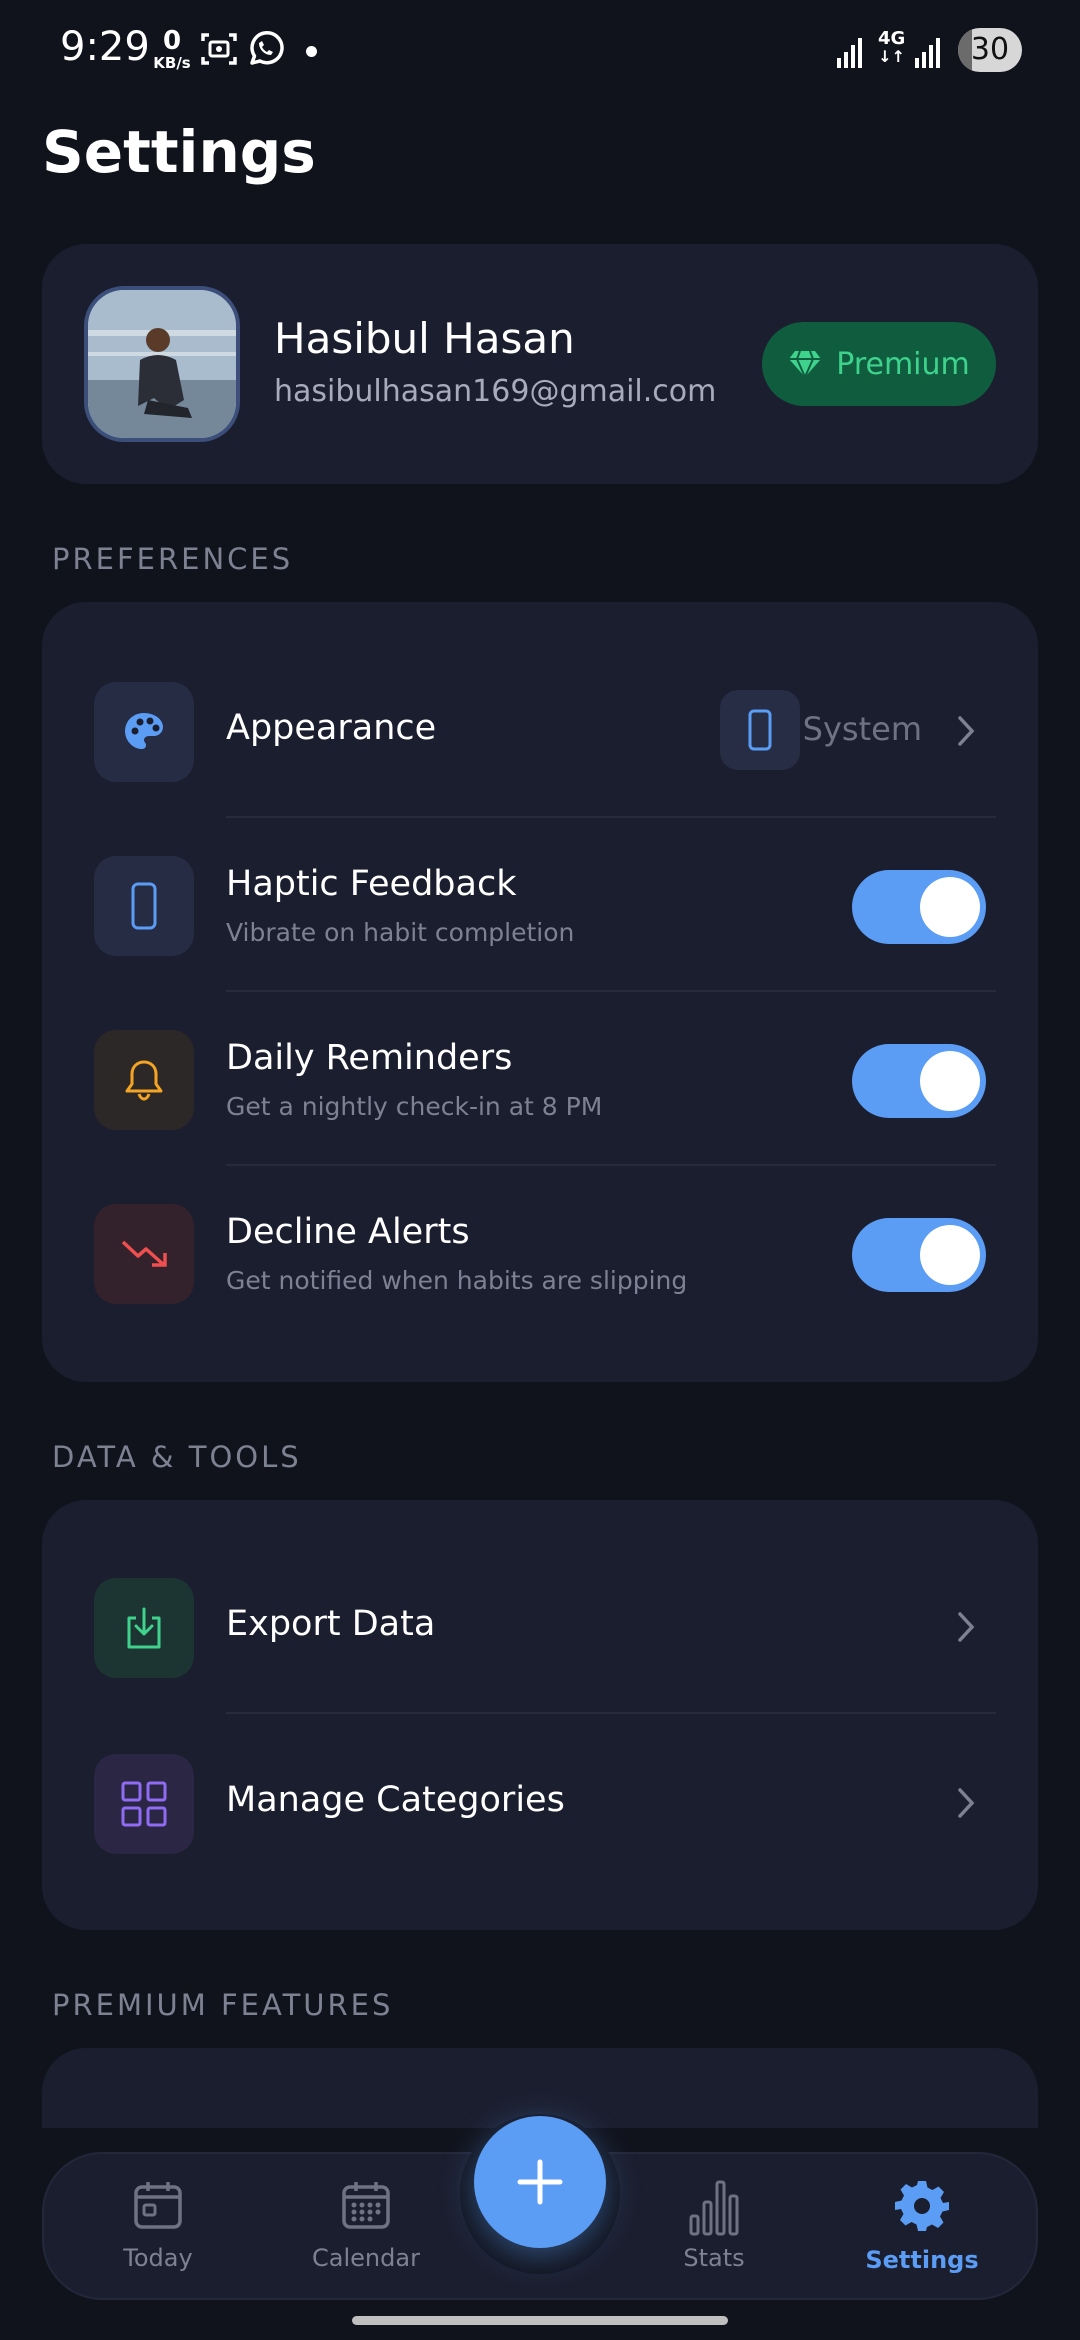 This screenshot has height=2340, width=1080. I want to click on manage-categories-row: Manage Categories, so click(540, 1804).